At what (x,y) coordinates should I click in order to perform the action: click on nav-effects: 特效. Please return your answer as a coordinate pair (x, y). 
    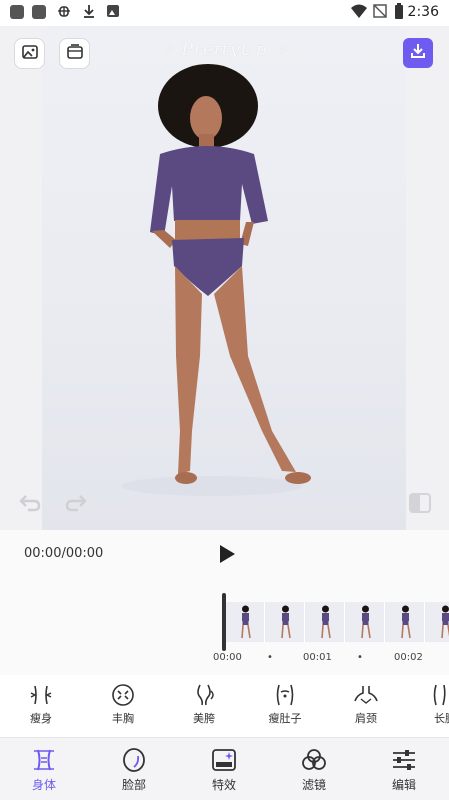
    Looking at the image, I should click on (224, 770).